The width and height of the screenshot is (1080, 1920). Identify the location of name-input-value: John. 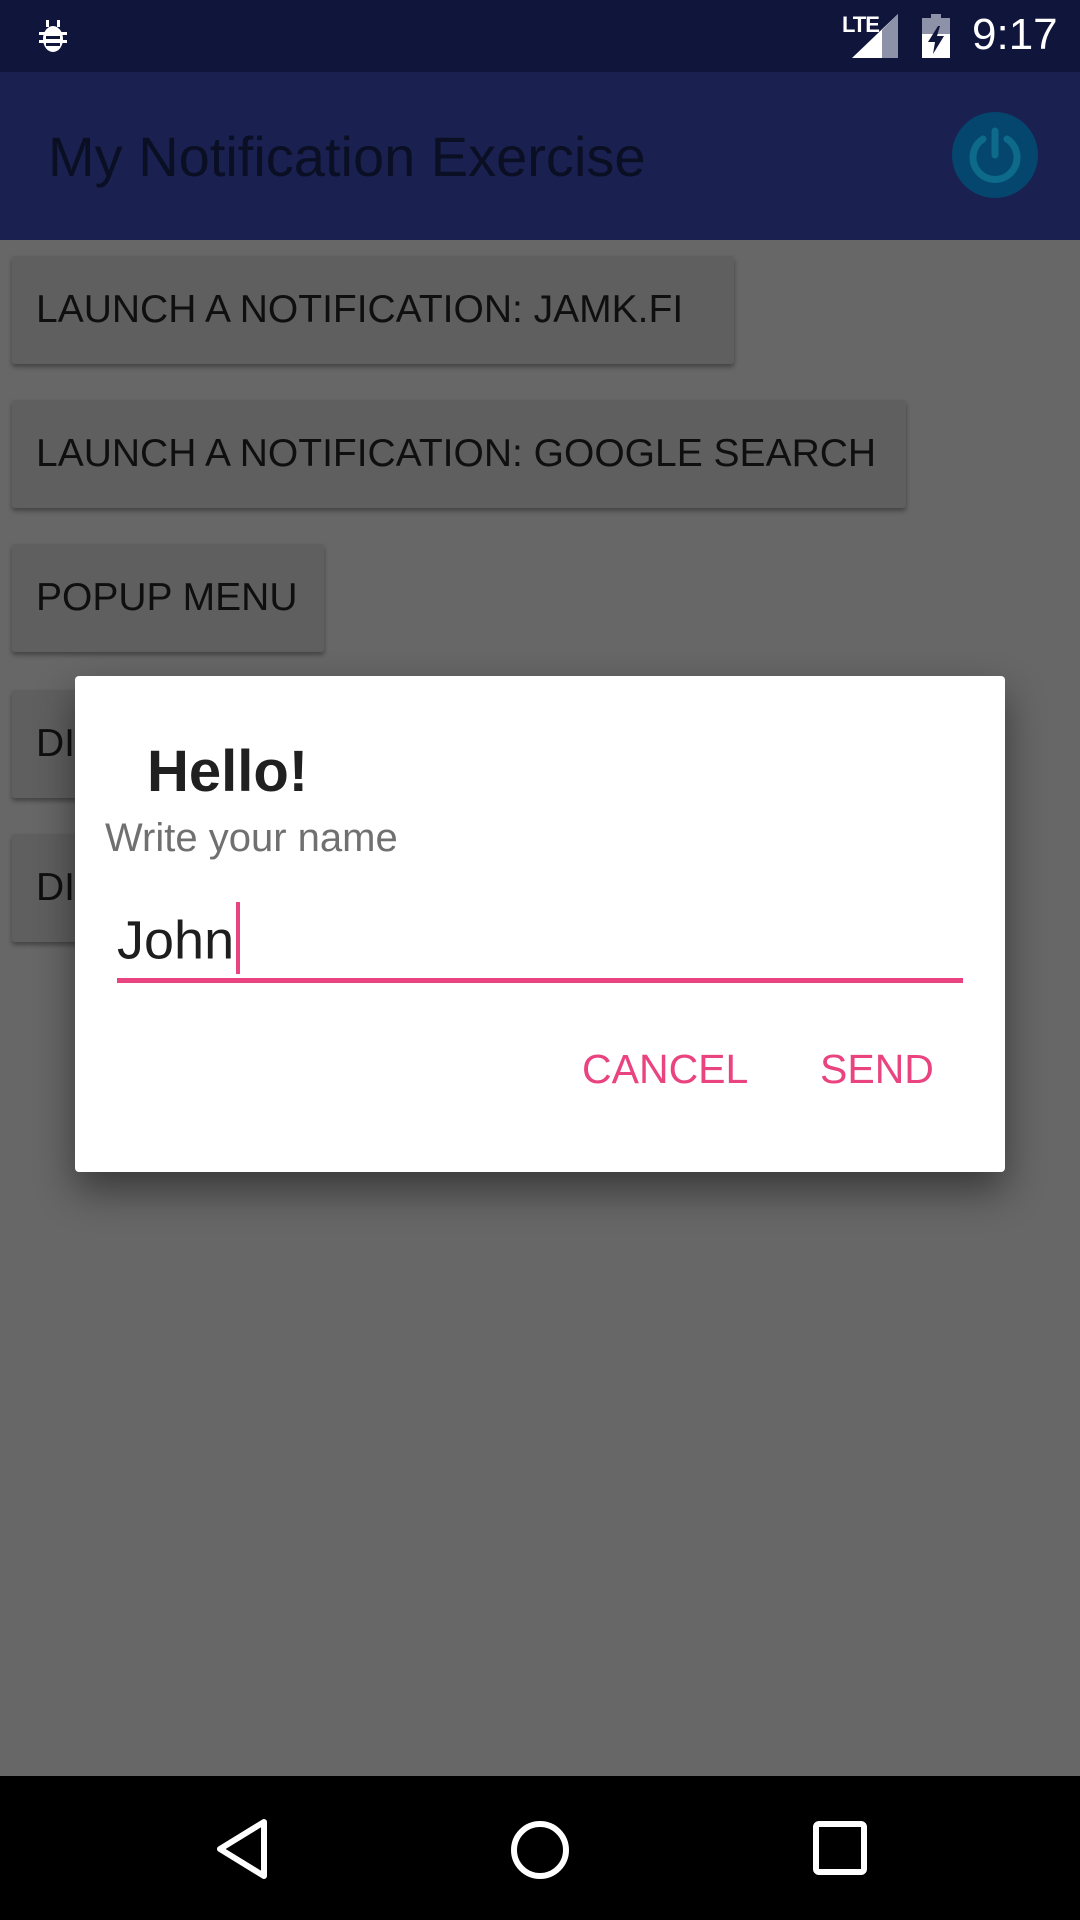
(179, 941).